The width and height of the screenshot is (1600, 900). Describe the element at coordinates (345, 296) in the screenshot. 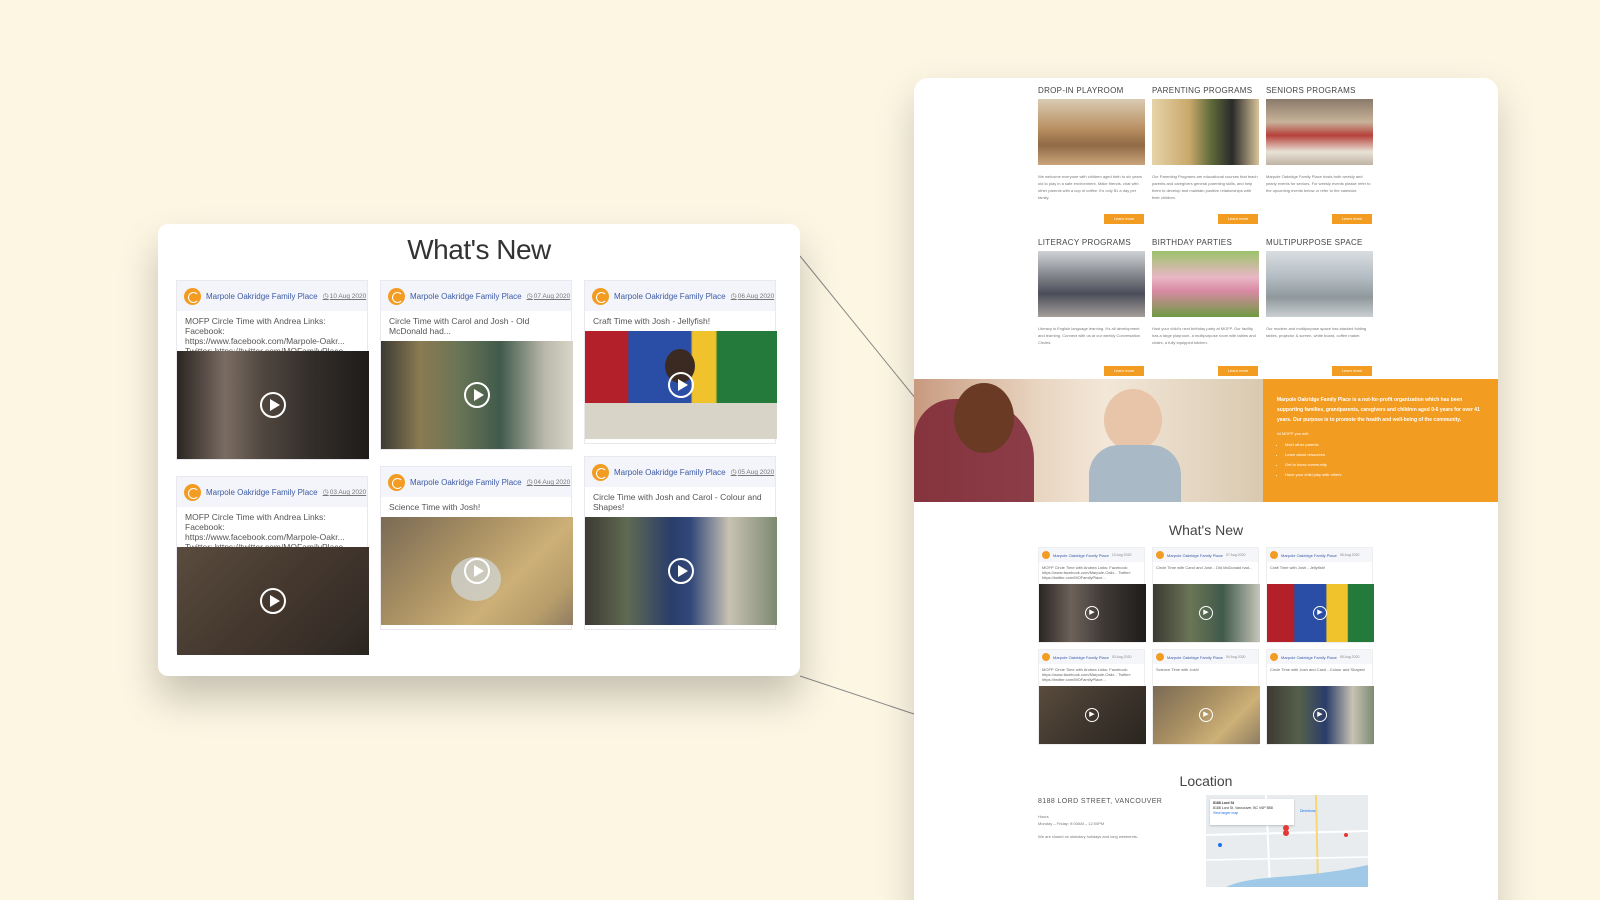

I see `feed-date: ◷10 Aug 2020` at that location.